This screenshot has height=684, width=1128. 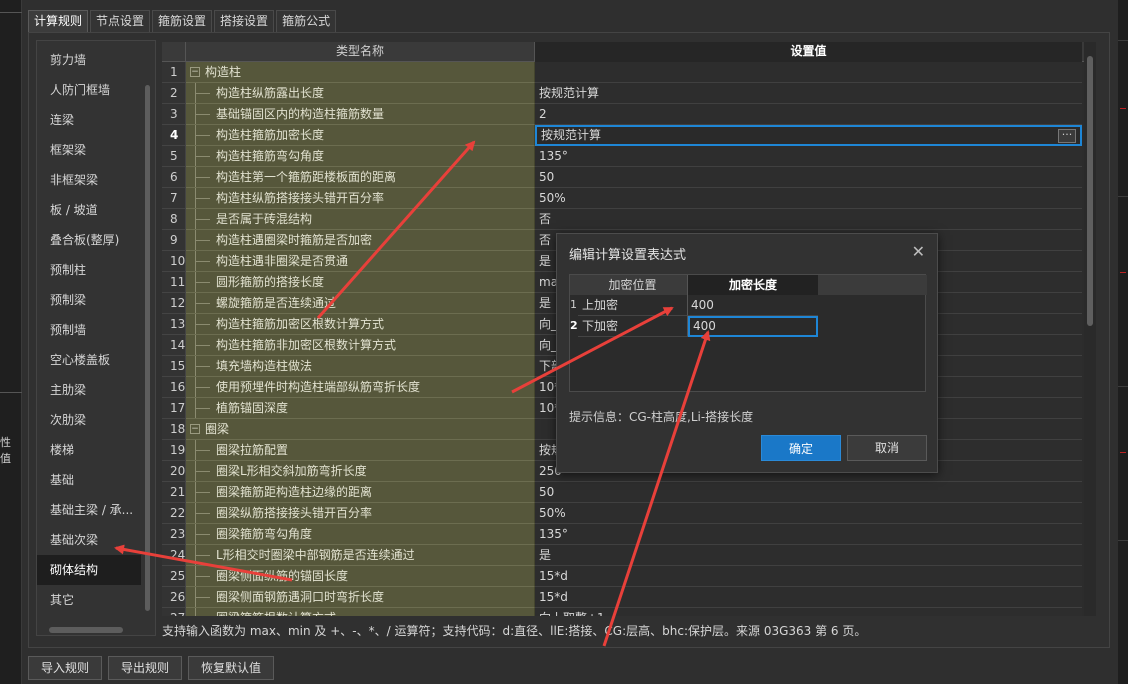 I want to click on header-setting-value: 设置值, so click(x=808, y=52).